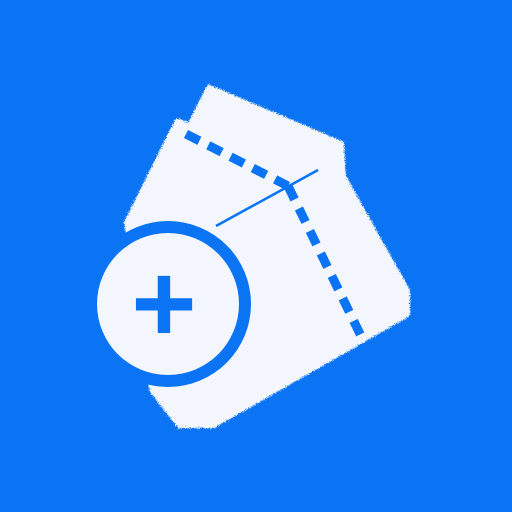  What do you see at coordinates (163, 303) in the screenshot?
I see `plus-icon: +` at bounding box center [163, 303].